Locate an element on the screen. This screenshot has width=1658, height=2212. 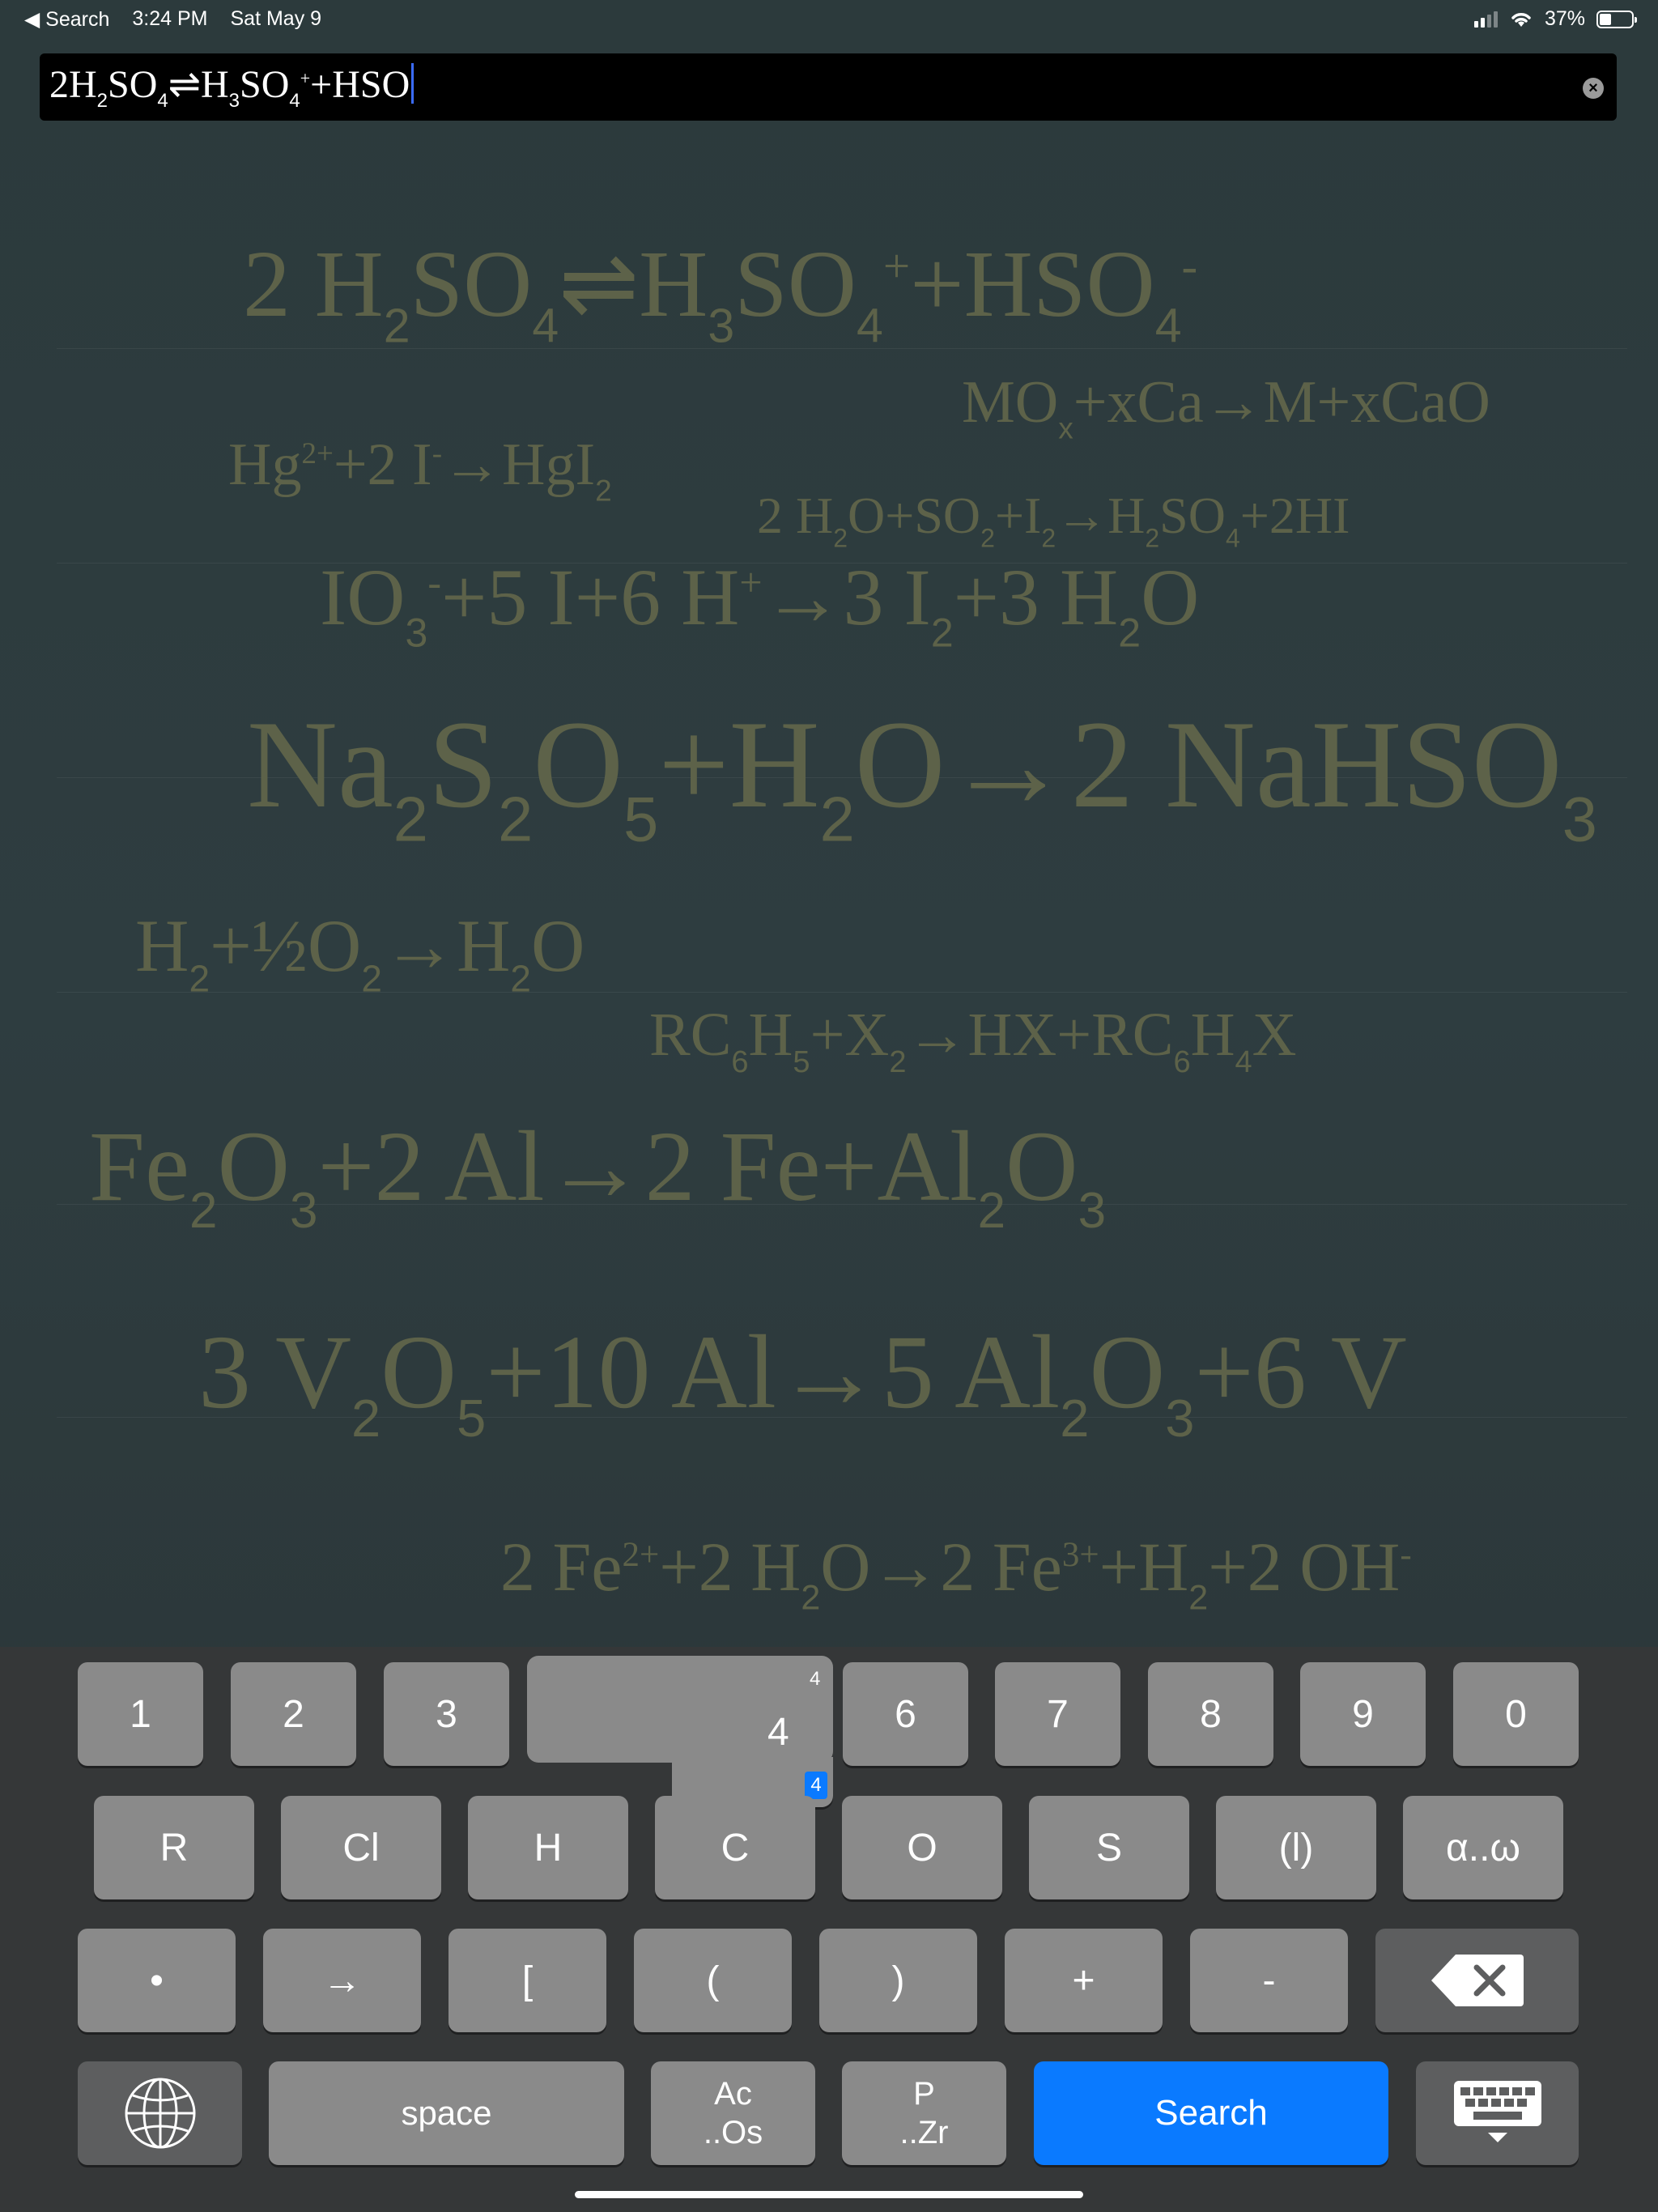
key-greek: α..ω is located at coordinates (1483, 1847).